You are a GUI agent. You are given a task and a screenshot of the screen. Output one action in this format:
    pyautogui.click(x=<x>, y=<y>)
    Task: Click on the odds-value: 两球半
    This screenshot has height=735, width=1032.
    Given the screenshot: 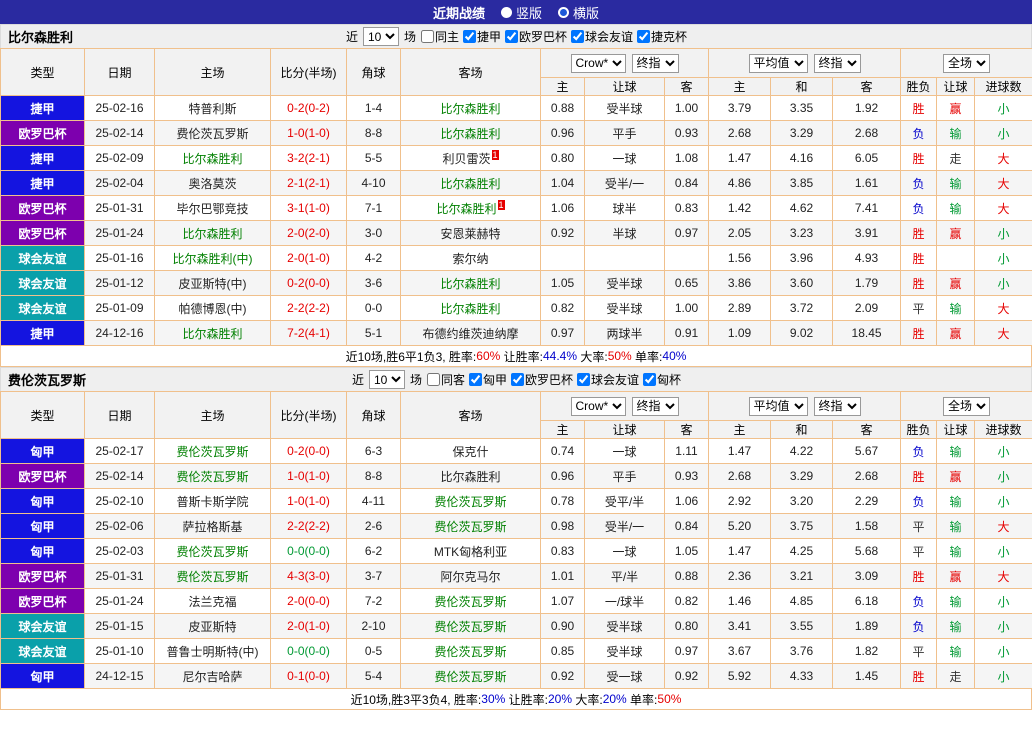 What is the action you would take?
    pyautogui.click(x=624, y=333)
    